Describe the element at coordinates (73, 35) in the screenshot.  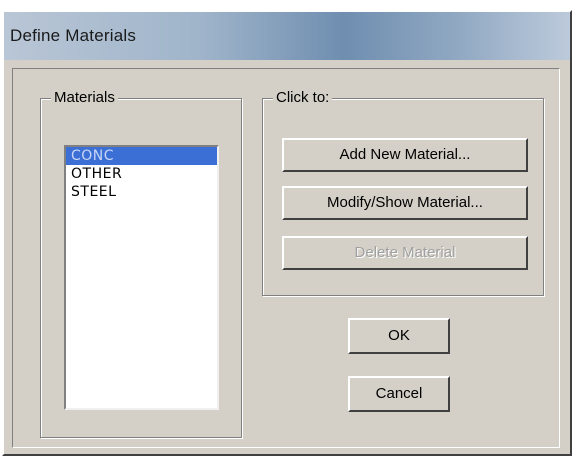
I see `dialog-title: Define Materials` at that location.